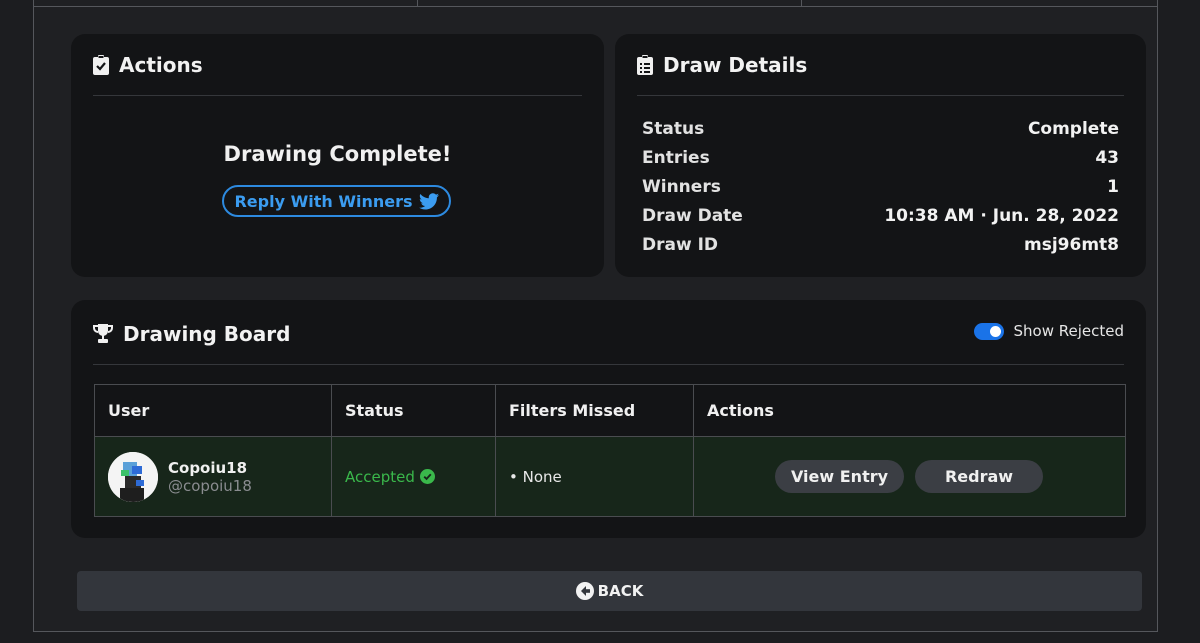 This screenshot has width=1200, height=643. I want to click on detail-value: 1, so click(1113, 186).